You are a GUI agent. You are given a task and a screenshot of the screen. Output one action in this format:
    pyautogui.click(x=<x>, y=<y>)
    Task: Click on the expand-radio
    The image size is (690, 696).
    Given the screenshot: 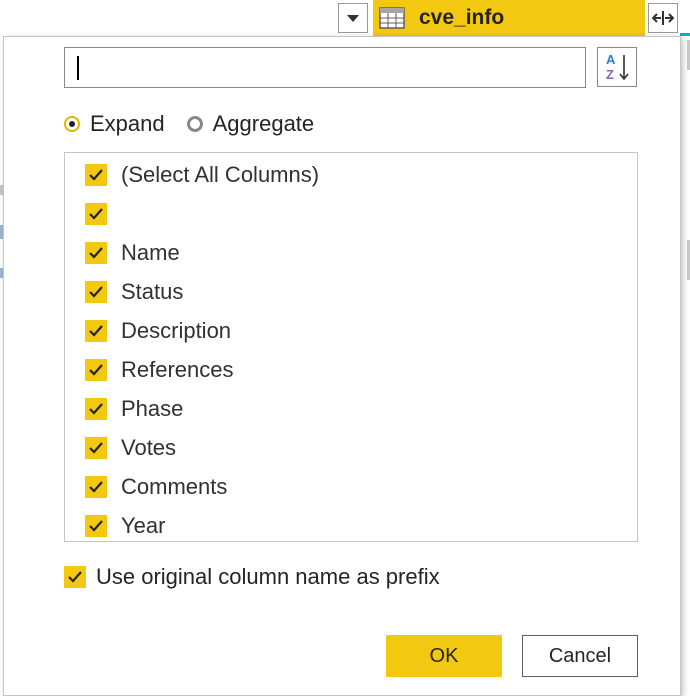 What is the action you would take?
    pyautogui.click(x=72, y=124)
    